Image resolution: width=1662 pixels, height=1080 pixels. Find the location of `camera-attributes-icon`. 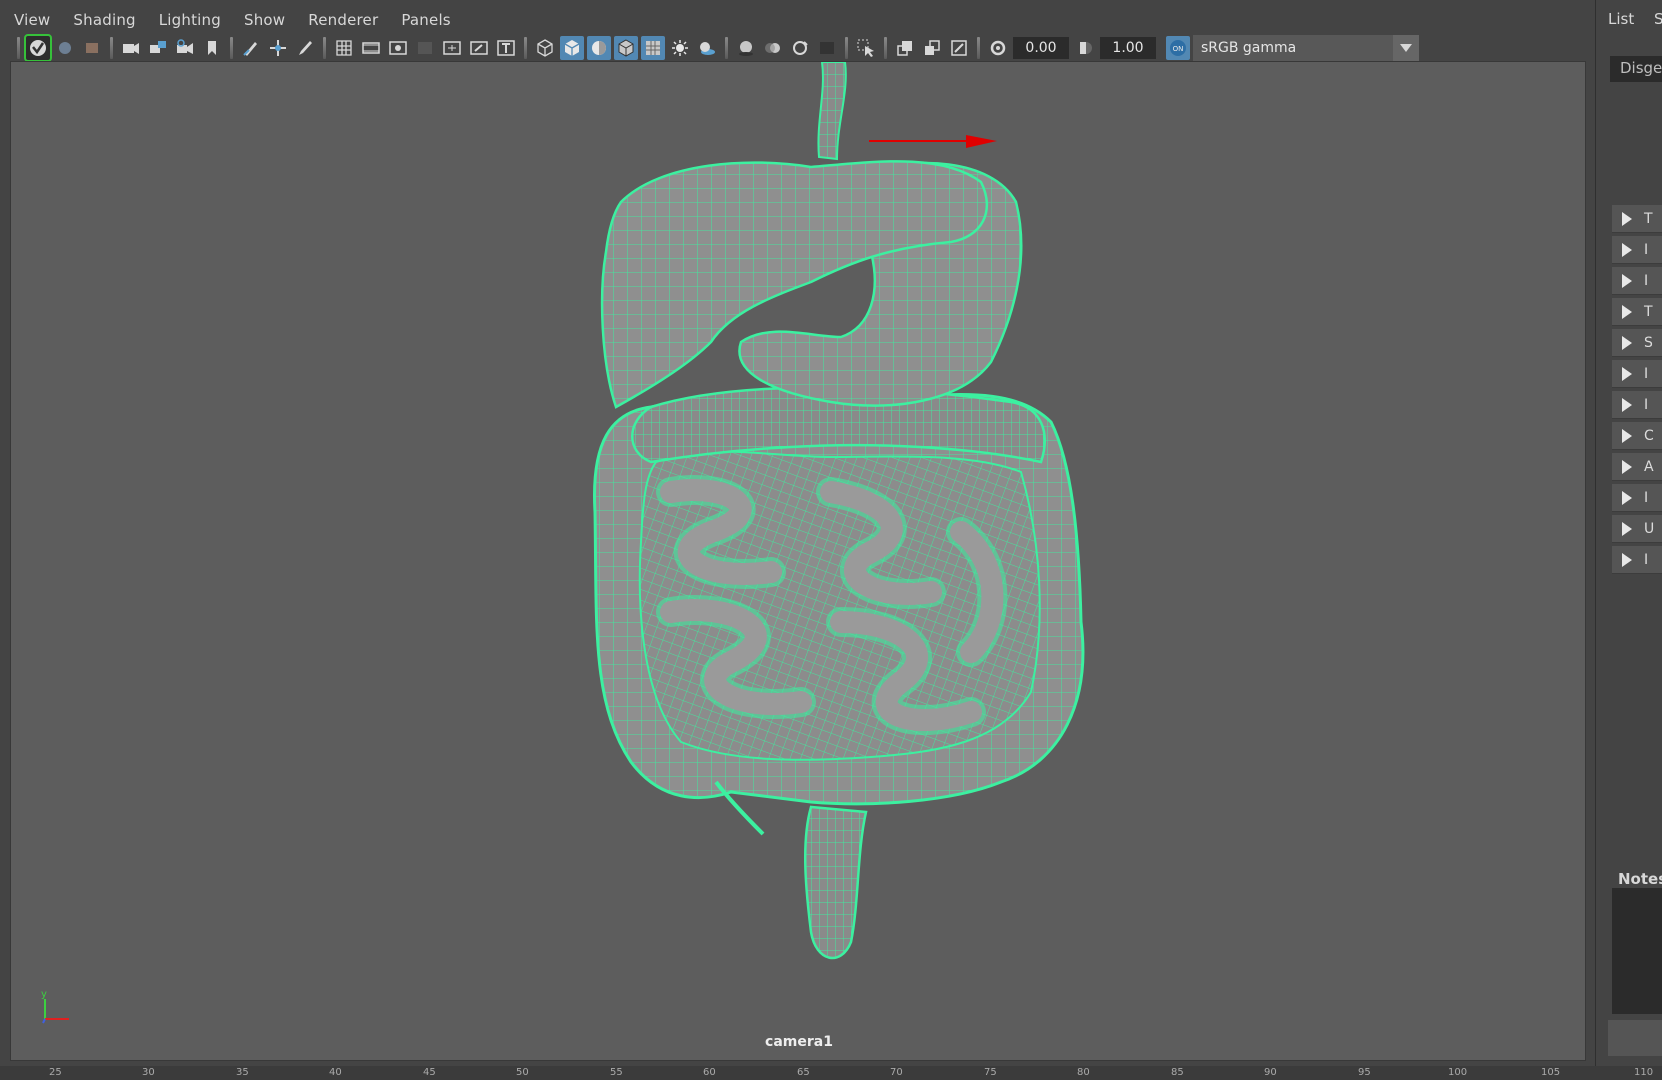

camera-attributes-icon is located at coordinates (131, 48).